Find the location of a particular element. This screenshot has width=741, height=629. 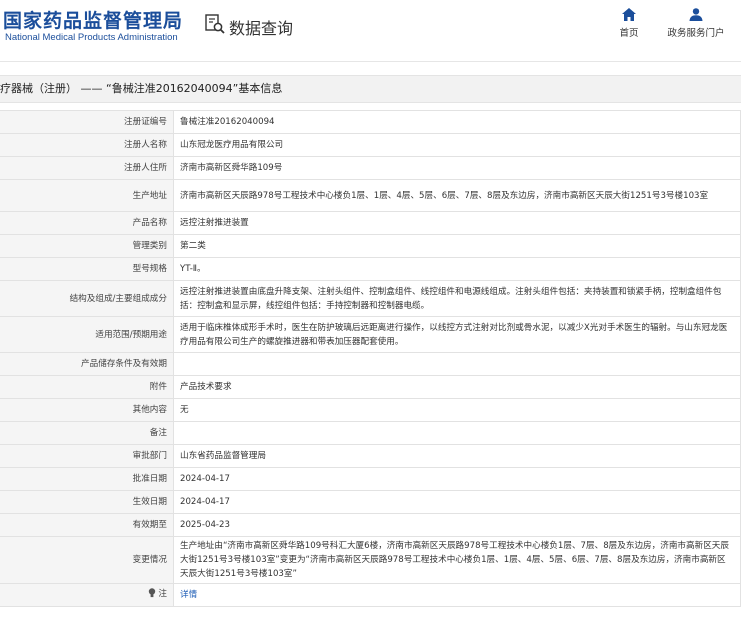

lightbulb-icon is located at coordinates (152, 595).